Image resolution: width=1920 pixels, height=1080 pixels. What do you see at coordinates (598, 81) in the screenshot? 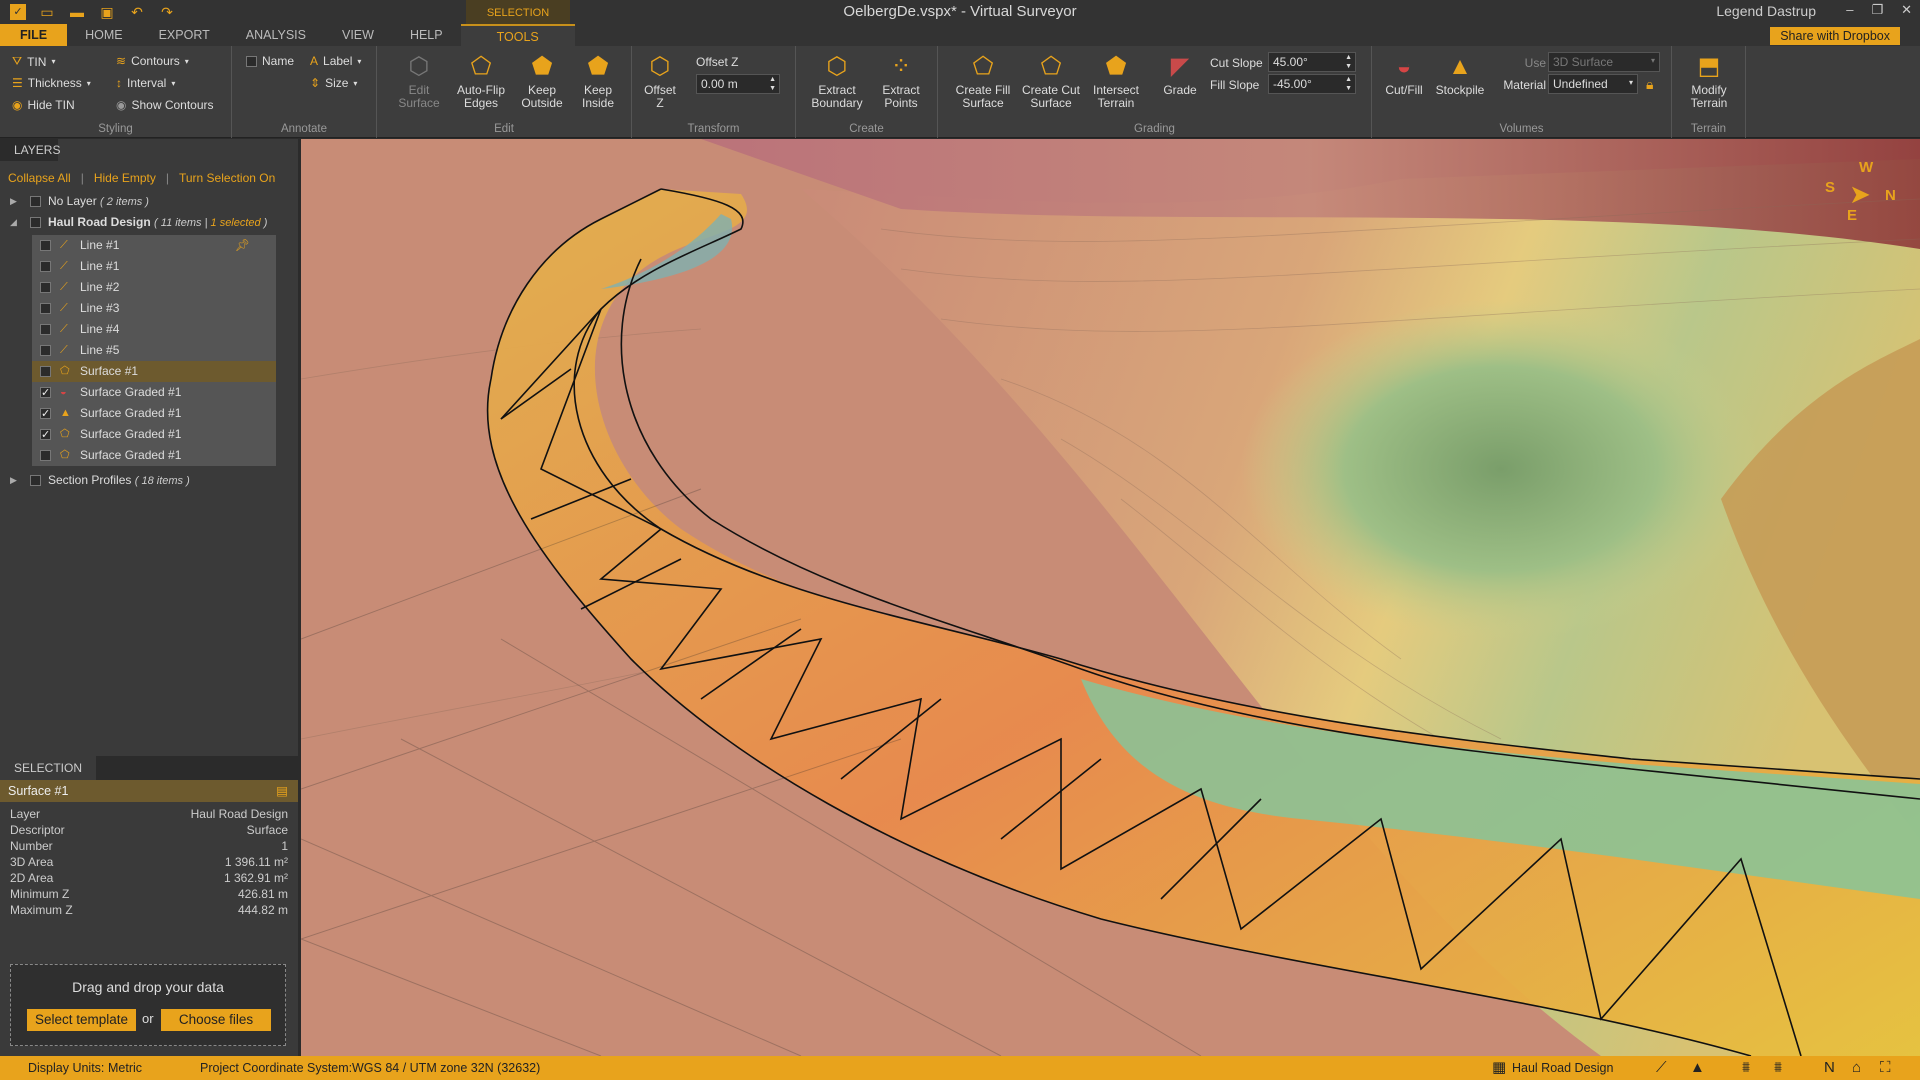
I see `keep-inside-button: ⬟ Keep Inside` at bounding box center [598, 81].